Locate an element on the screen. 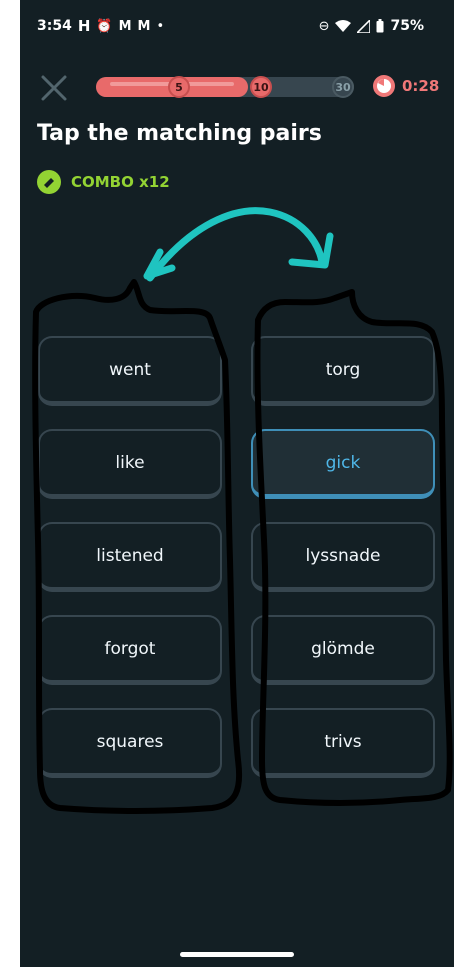 This screenshot has height=967, width=474. close-icon is located at coordinates (54, 88).